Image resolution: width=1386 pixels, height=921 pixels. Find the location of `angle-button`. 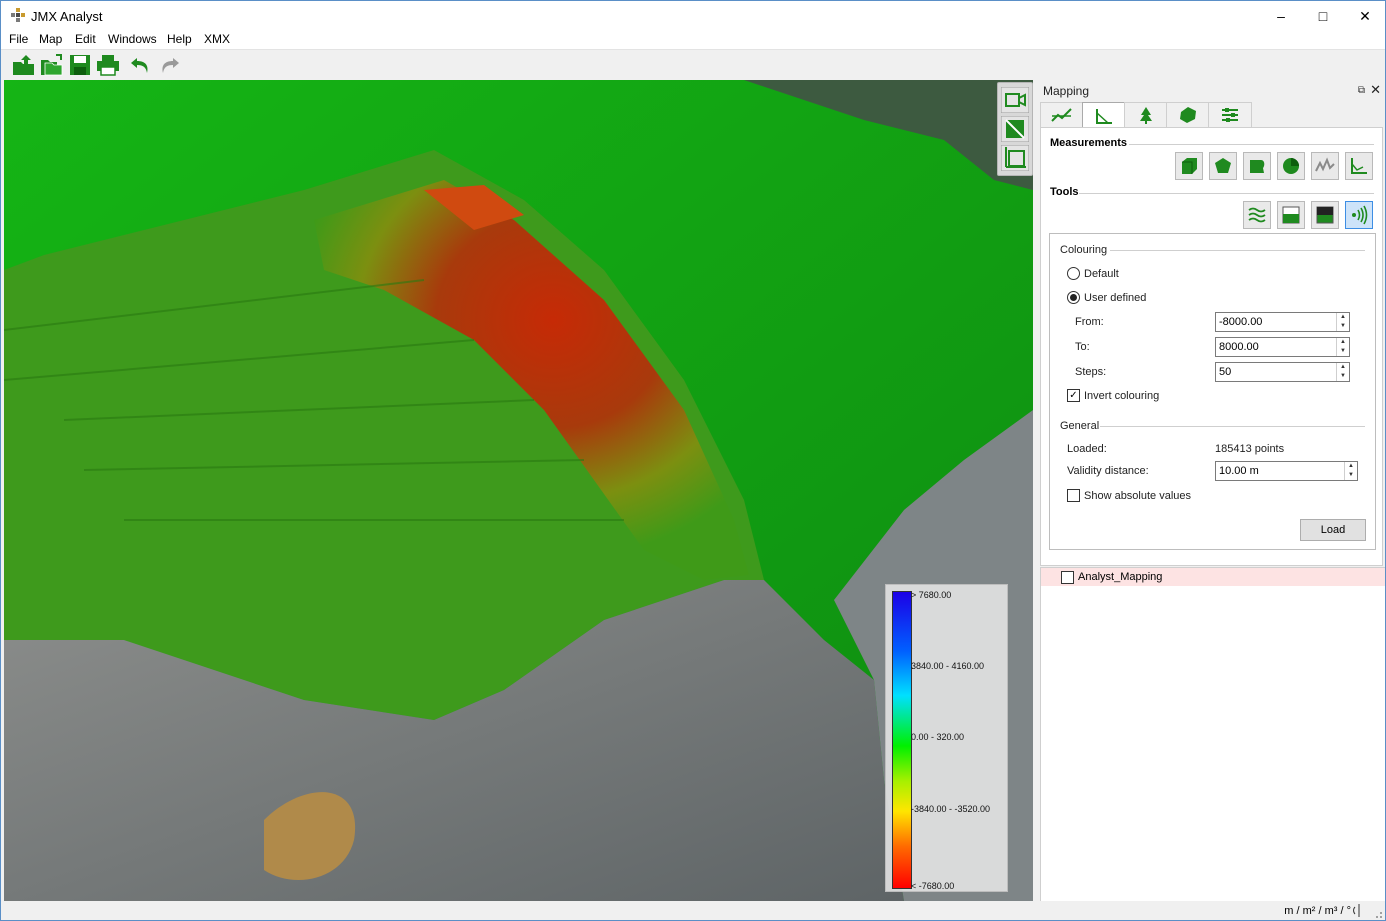

angle-button is located at coordinates (1359, 166).